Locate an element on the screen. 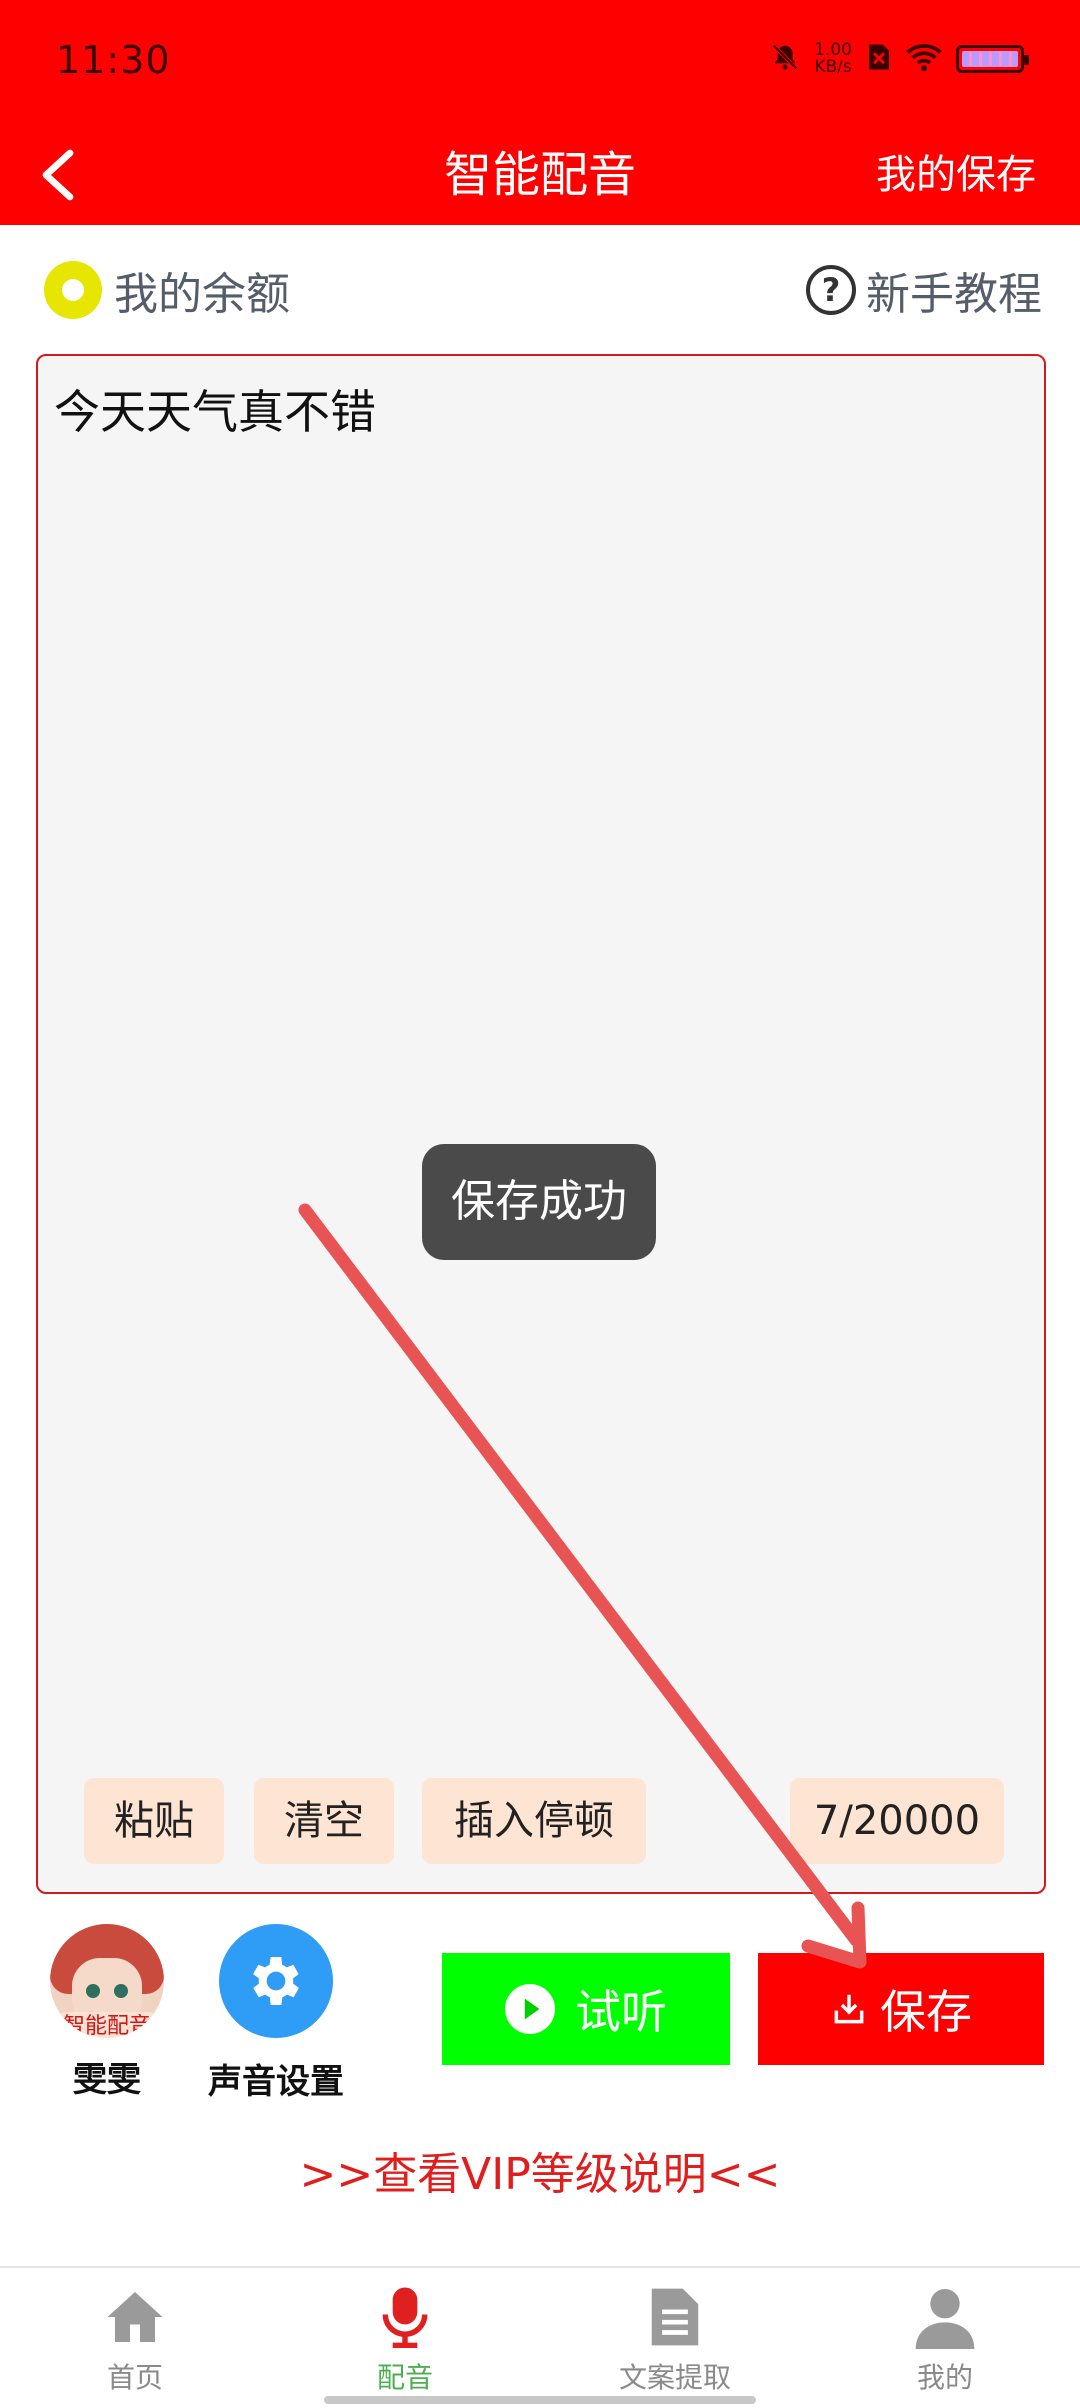 The width and height of the screenshot is (1080, 2408). insert-pause-button: 插入停顿 is located at coordinates (534, 1821).